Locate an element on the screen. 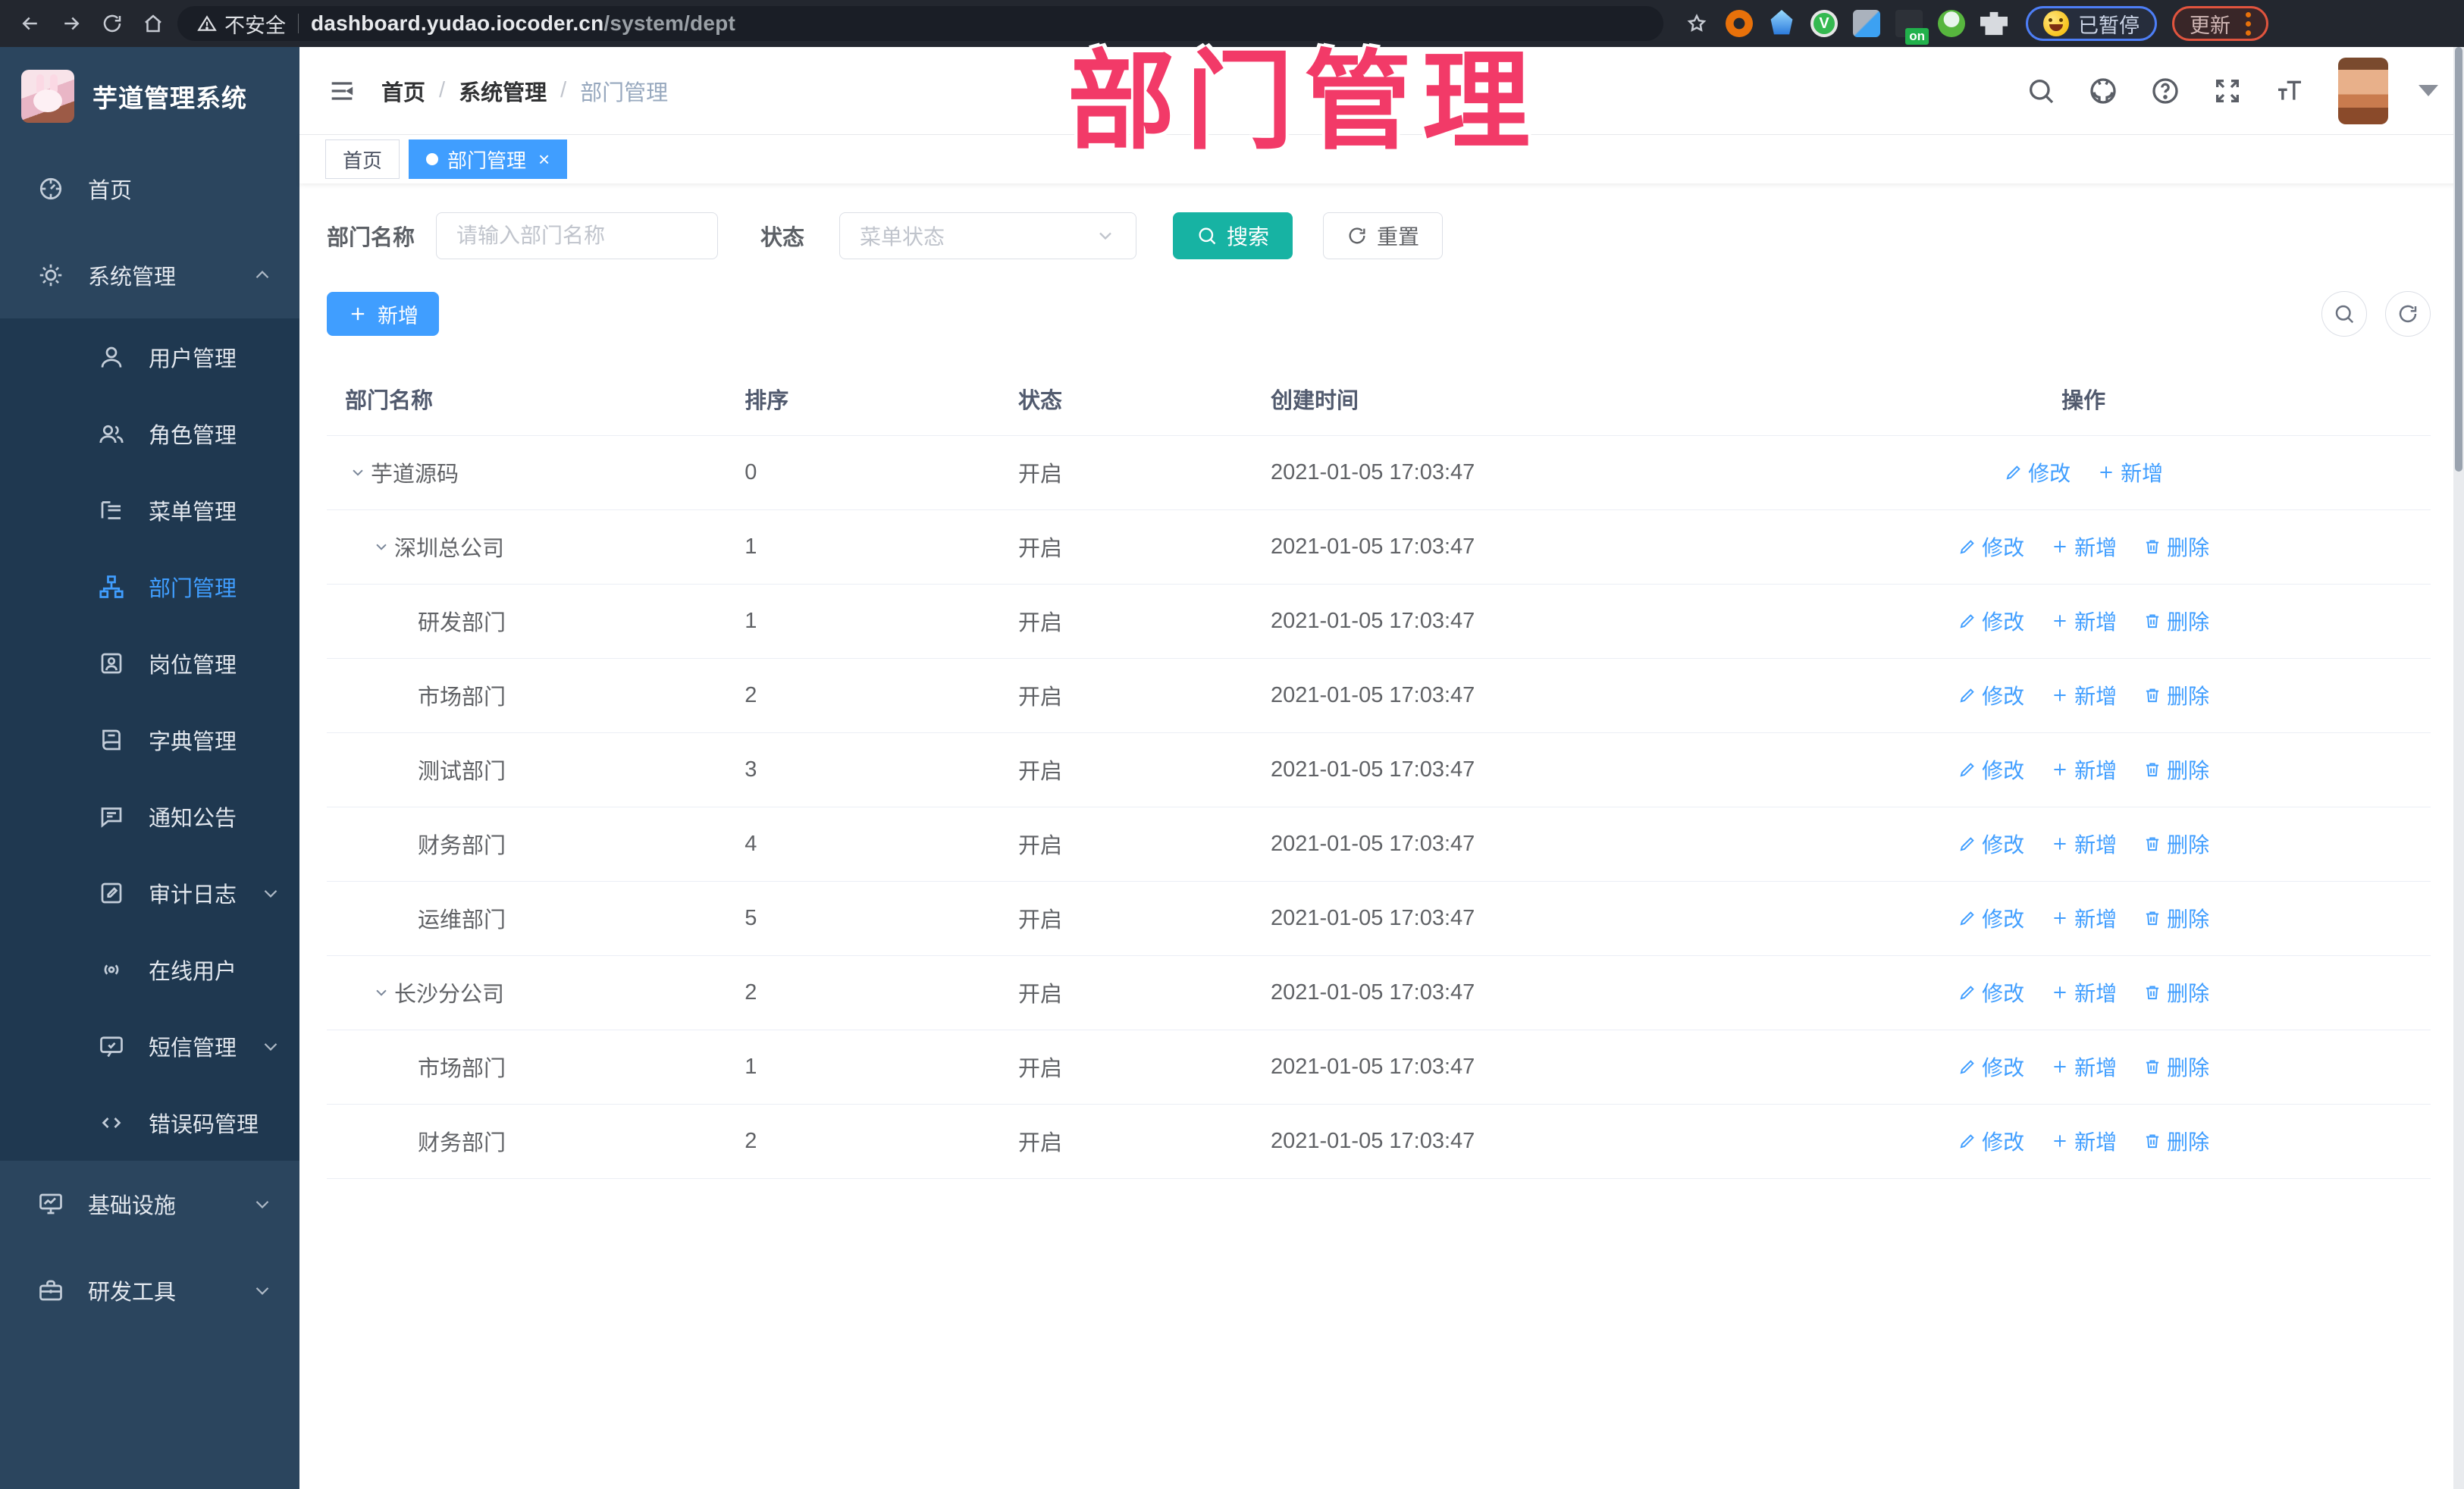 The height and width of the screenshot is (1489, 2464). reset-button: 重置 is located at coordinates (1384, 235).